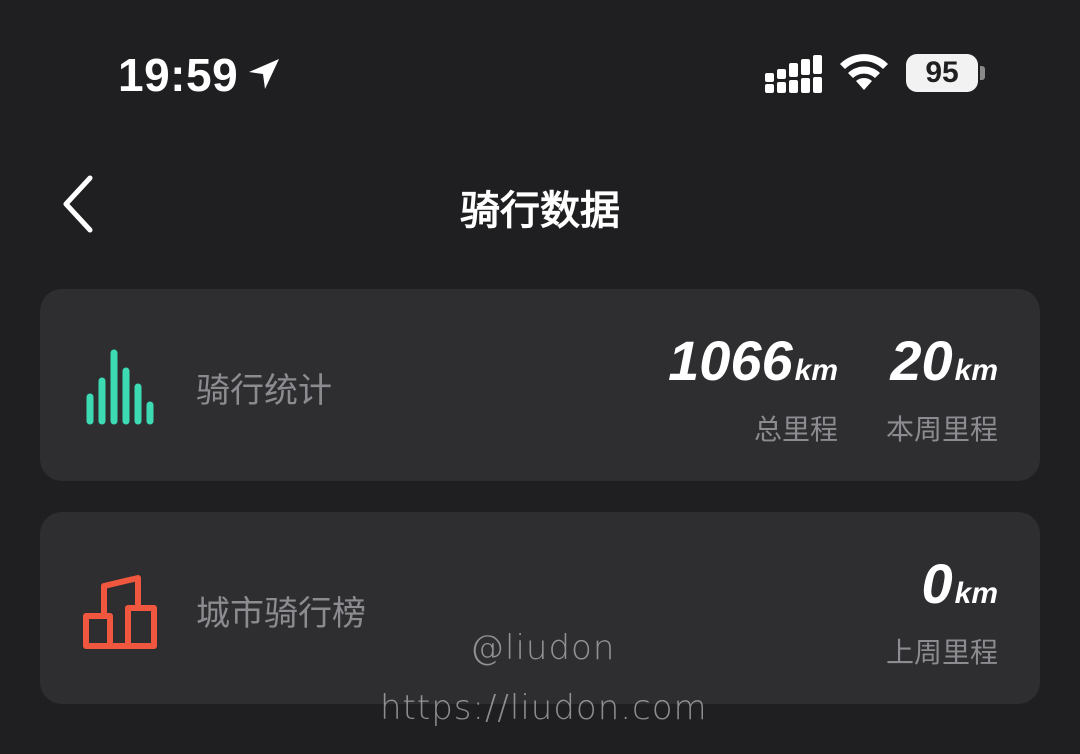 The height and width of the screenshot is (754, 1080). What do you see at coordinates (941, 652) in the screenshot?
I see `last-week-distance-caption: 上周里程` at bounding box center [941, 652].